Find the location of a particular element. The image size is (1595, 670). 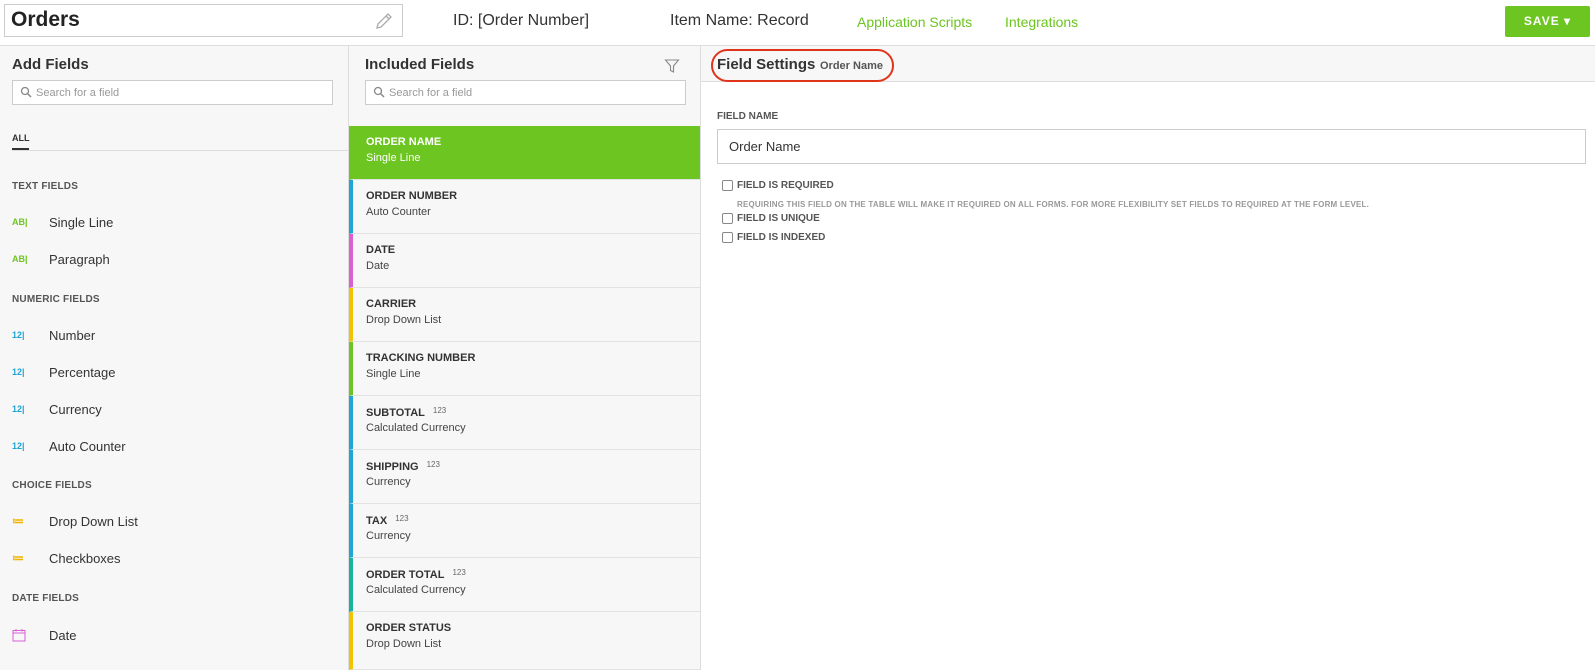

field-is-unique-option: FIELD IS UNIQUE is located at coordinates (771, 218).